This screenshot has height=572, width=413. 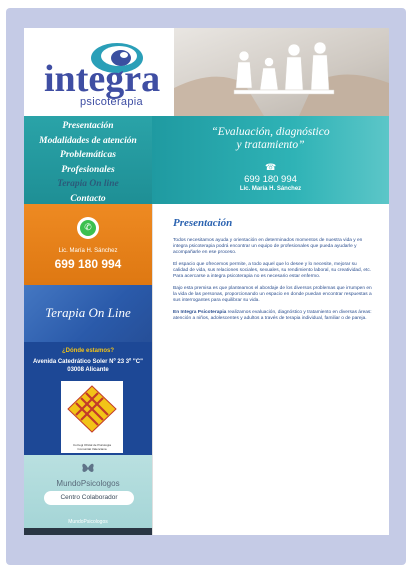 I want to click on contact-name: Lic. María H. Sánchez, so click(x=88, y=251).